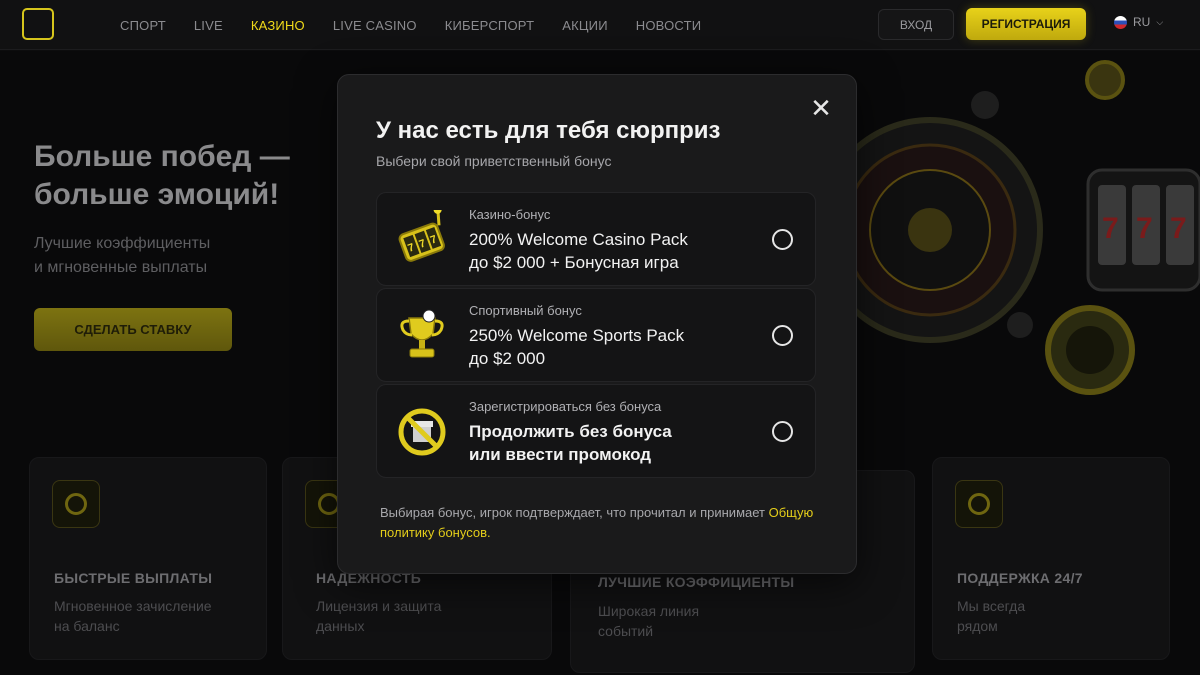 The image size is (1200, 675). I want to click on close-icon: ✕, so click(821, 108).